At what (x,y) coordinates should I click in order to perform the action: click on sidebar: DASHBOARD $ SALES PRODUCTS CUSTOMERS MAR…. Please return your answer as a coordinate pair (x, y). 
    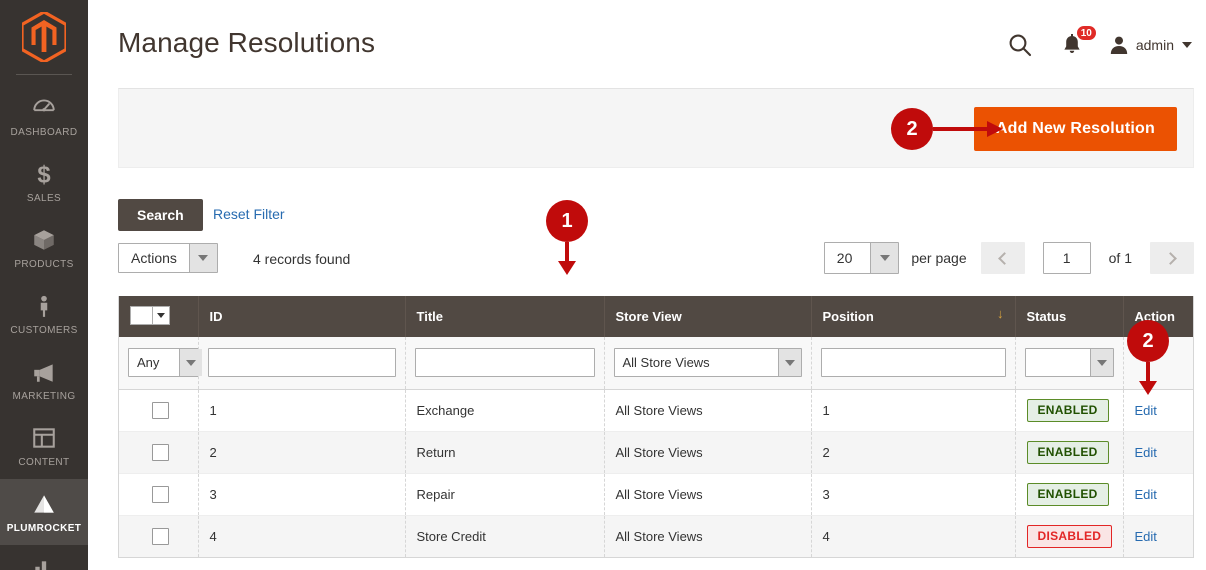
    Looking at the image, I should click on (44, 285).